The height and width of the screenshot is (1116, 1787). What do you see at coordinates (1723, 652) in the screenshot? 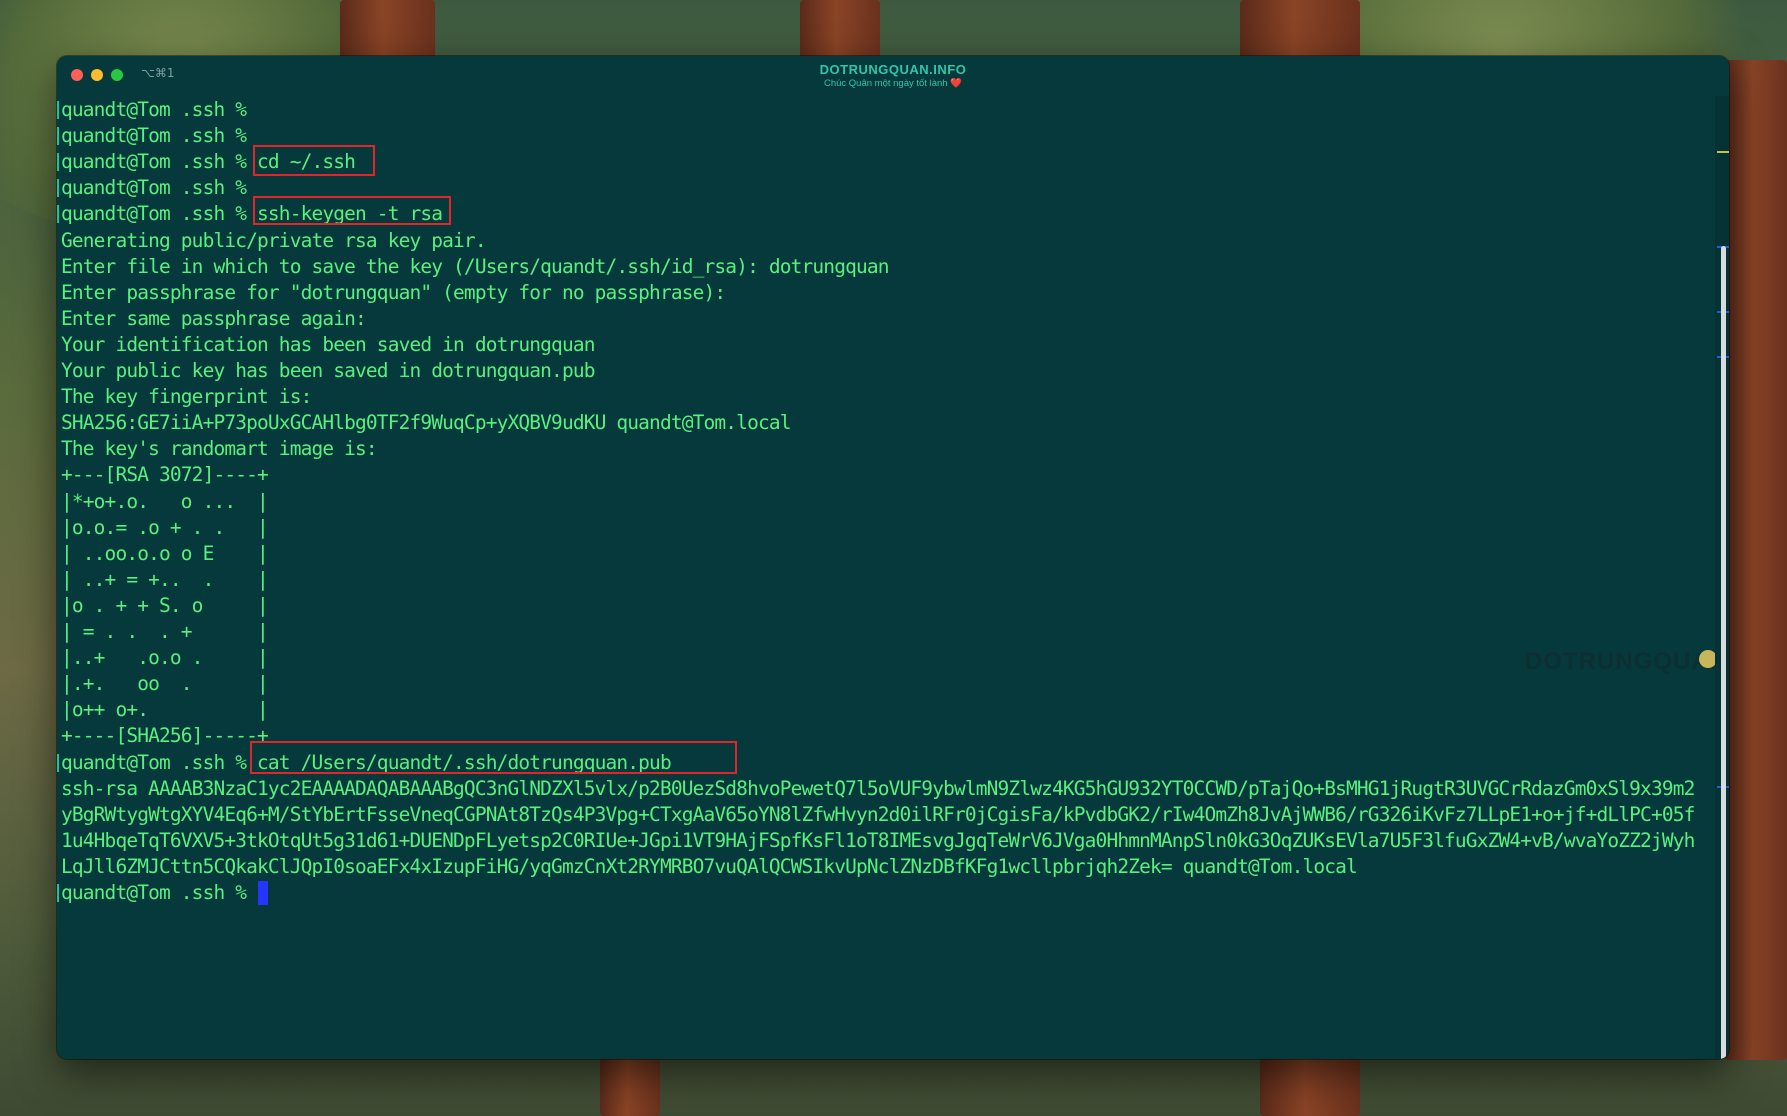
I see `scrollbar-thumb` at bounding box center [1723, 652].